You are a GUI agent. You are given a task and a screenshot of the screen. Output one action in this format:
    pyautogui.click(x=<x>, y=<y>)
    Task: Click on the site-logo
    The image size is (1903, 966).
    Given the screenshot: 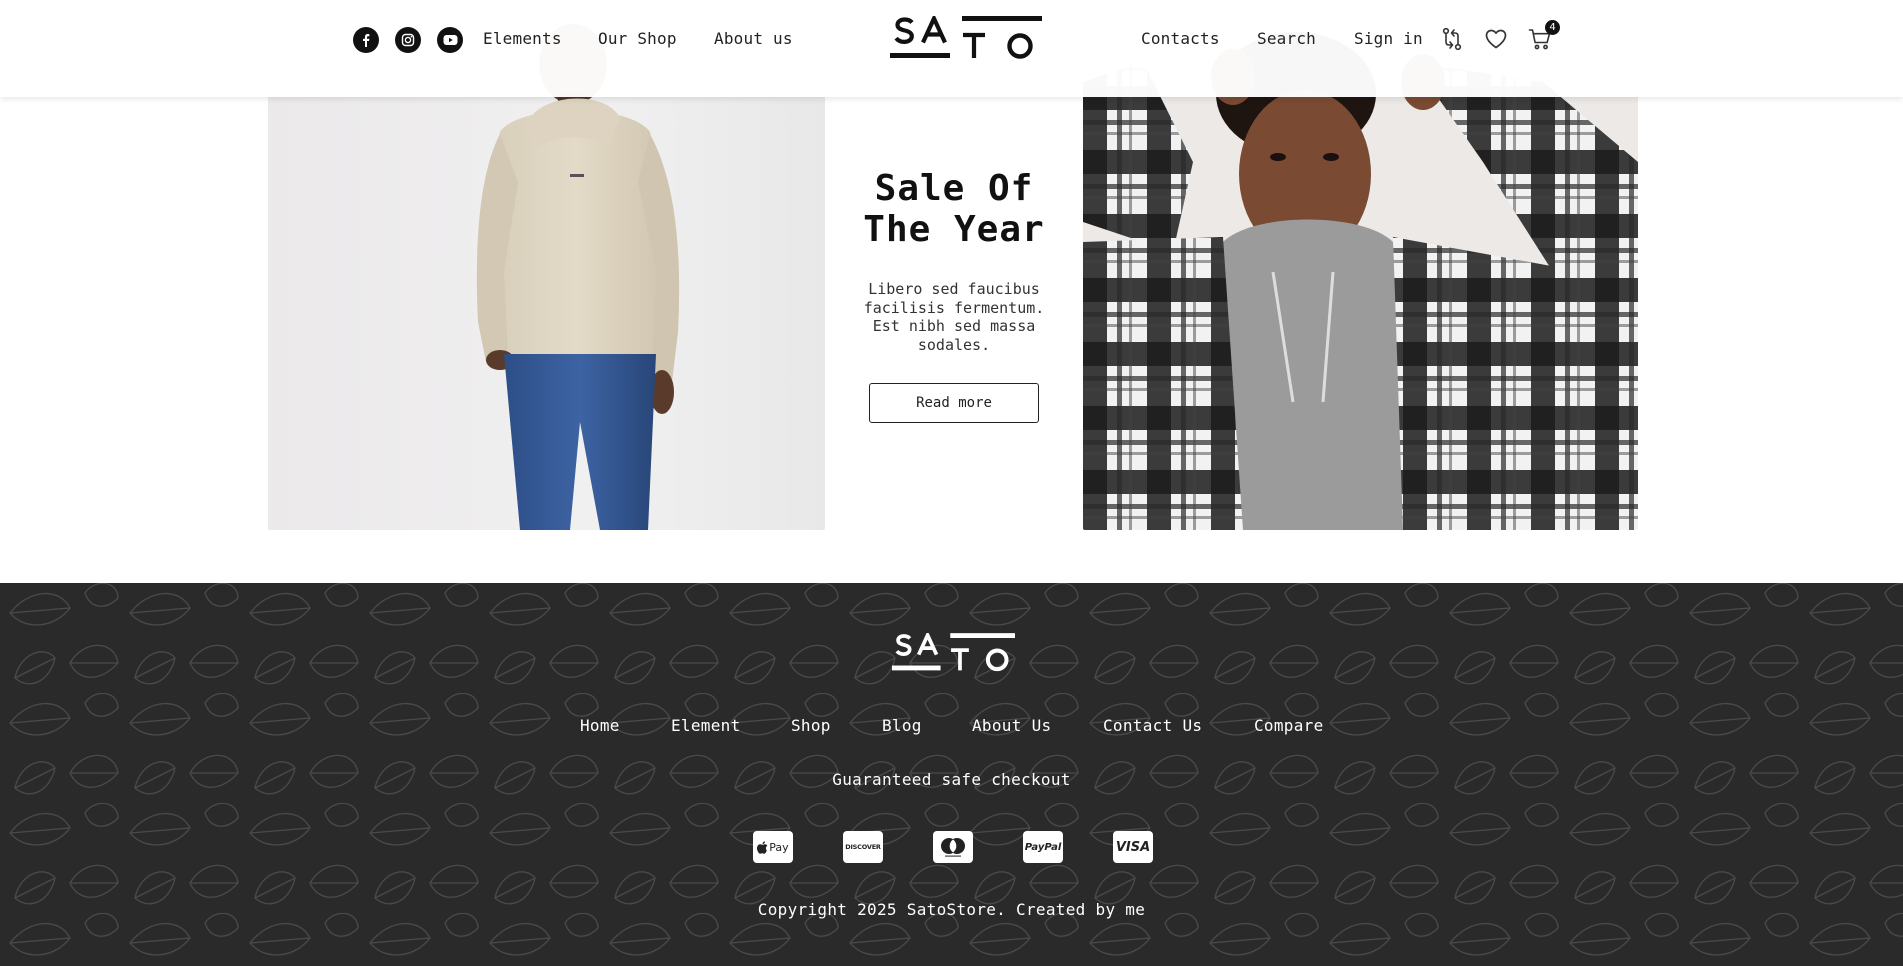 What is the action you would take?
    pyautogui.click(x=966, y=36)
    